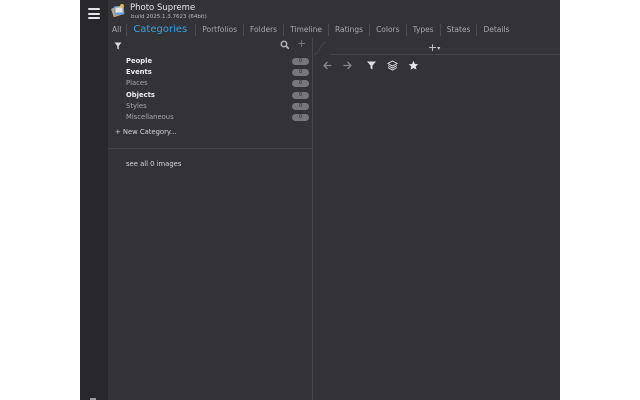  I want to click on tab-ratings: Ratings, so click(348, 30).